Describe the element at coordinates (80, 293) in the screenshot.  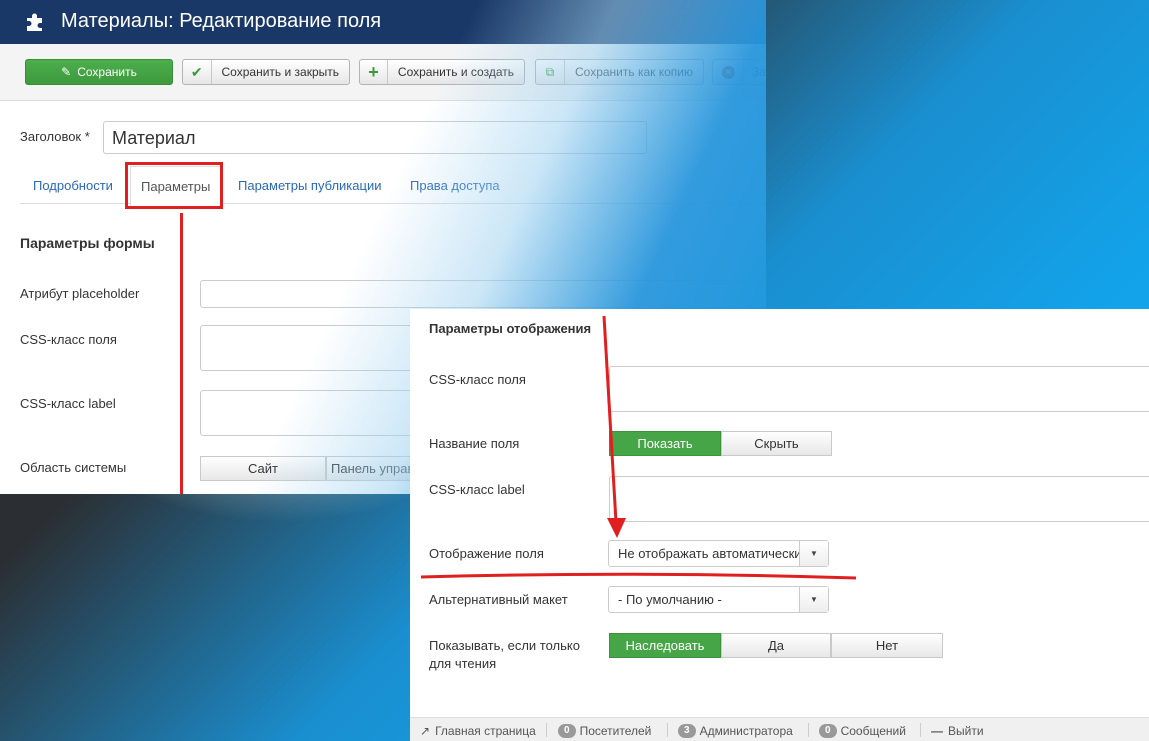
I see `placeholder-label: Атрибут placeholder` at that location.